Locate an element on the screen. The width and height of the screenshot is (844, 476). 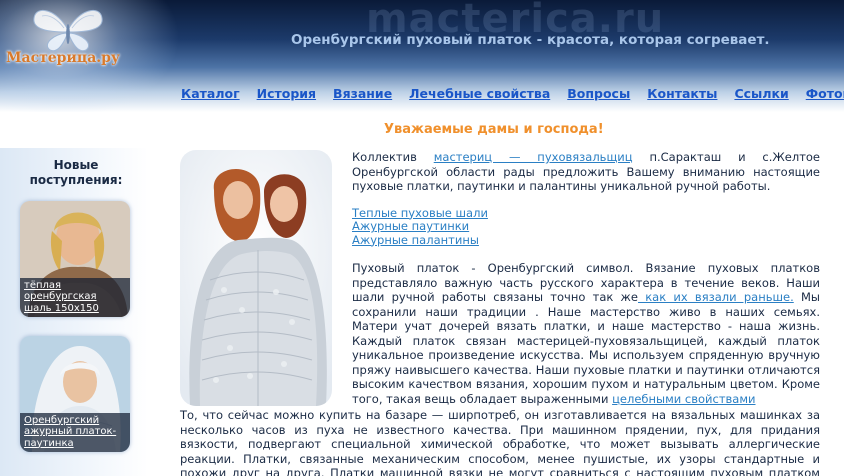
new-arrival-card: Оренбургский ажурный платок-паутинка is located at coordinates (75, 394).